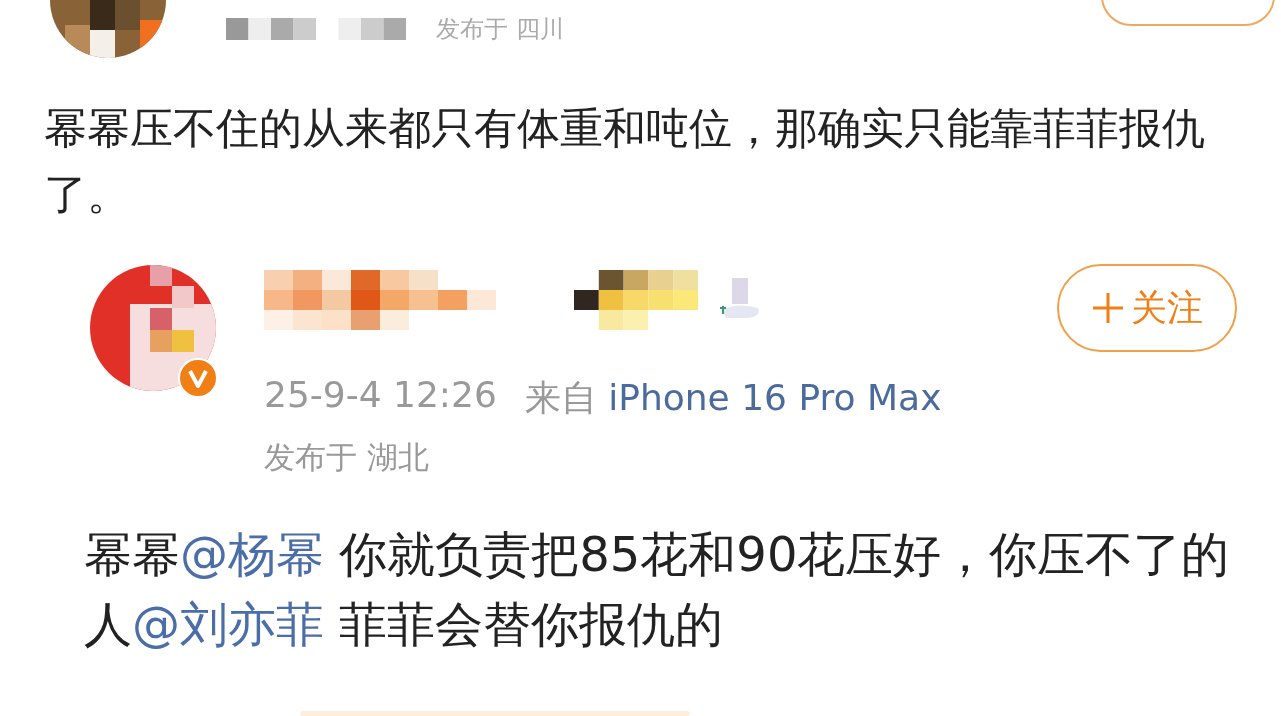 The image size is (1281, 716). I want to click on mention-link: @杨幂, so click(252, 554).